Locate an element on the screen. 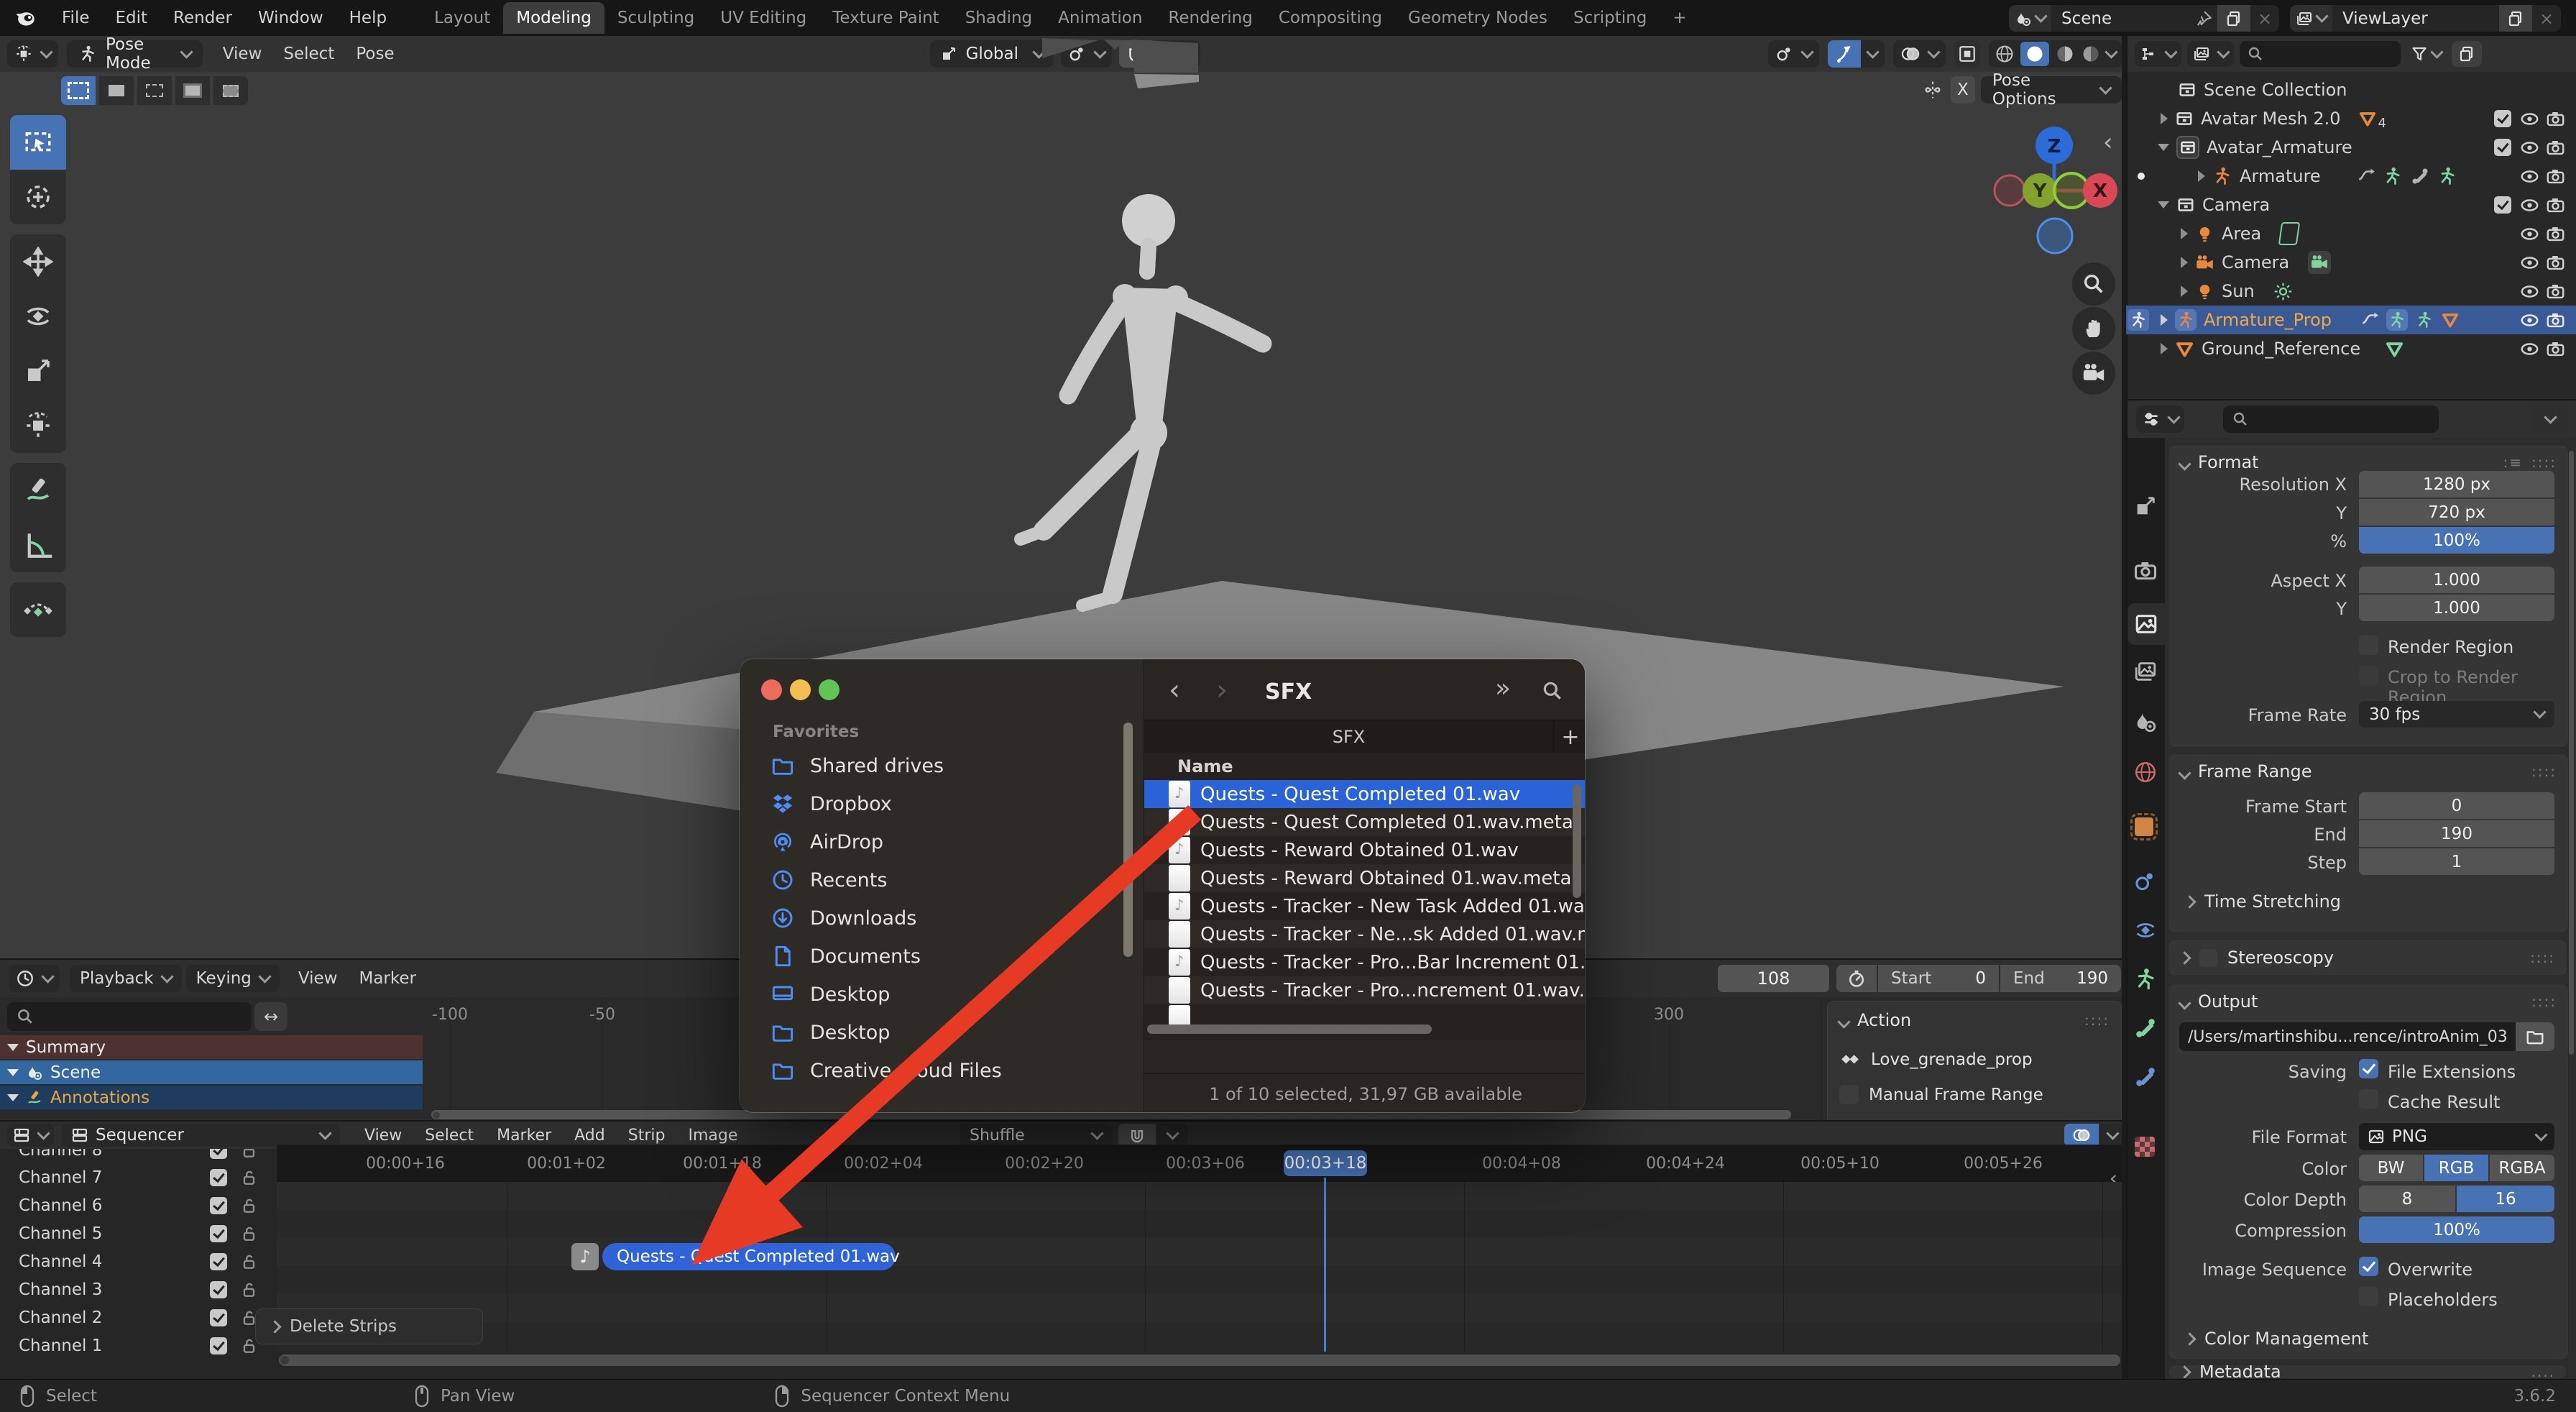  channel-row-6: Channel 6 is located at coordinates (138, 1205).